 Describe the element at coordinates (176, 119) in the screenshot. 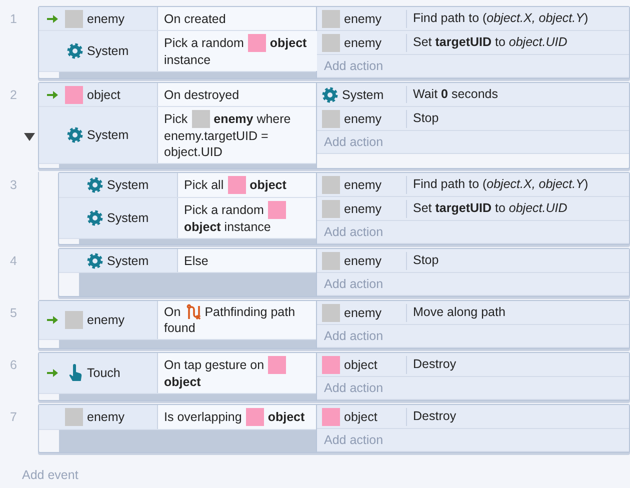

I see `condition-text: Pick` at that location.